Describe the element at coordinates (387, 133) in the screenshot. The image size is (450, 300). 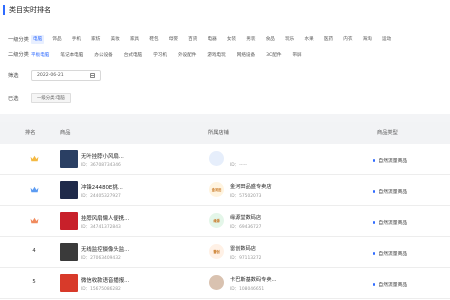
I see `header-type: 商品类型` at that location.